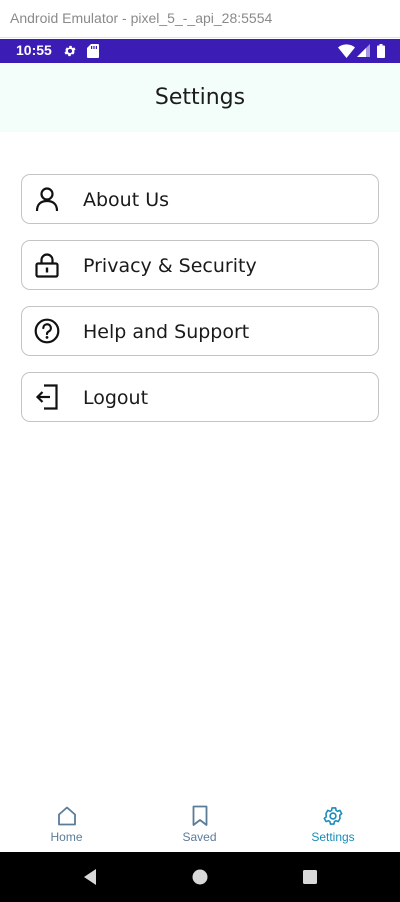  I want to click on emulator-title-bar: Android Emulator - pixel_5_-_api_28:5554, so click(200, 19).